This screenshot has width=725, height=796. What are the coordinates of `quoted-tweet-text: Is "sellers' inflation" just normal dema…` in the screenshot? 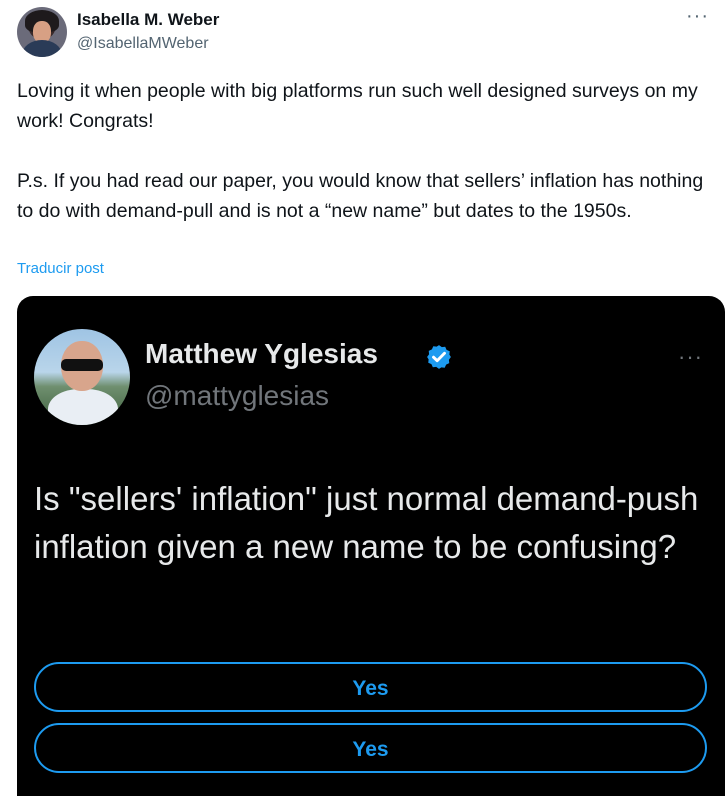 It's located at (366, 522).